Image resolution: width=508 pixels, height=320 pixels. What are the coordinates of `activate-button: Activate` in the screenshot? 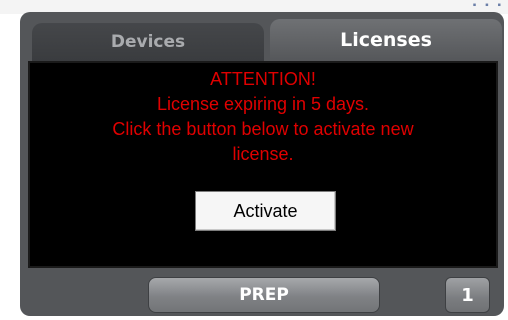 It's located at (265, 211).